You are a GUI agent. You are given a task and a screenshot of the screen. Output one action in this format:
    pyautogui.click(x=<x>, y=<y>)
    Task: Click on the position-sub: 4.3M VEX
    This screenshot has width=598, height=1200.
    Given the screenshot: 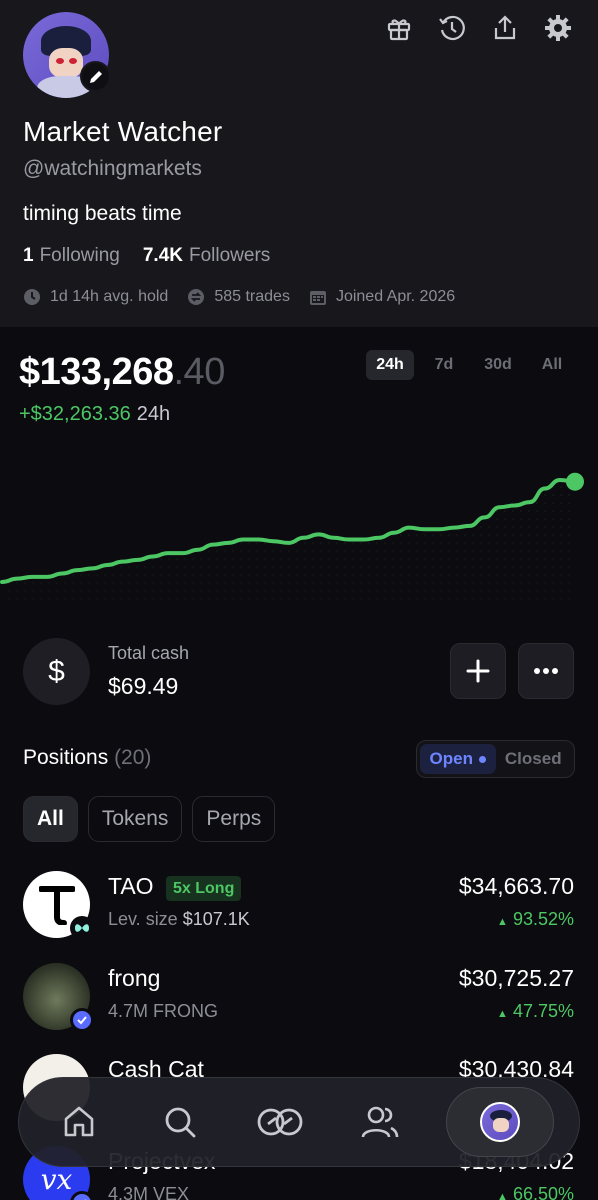 What is the action you would take?
    pyautogui.click(x=149, y=1192)
    